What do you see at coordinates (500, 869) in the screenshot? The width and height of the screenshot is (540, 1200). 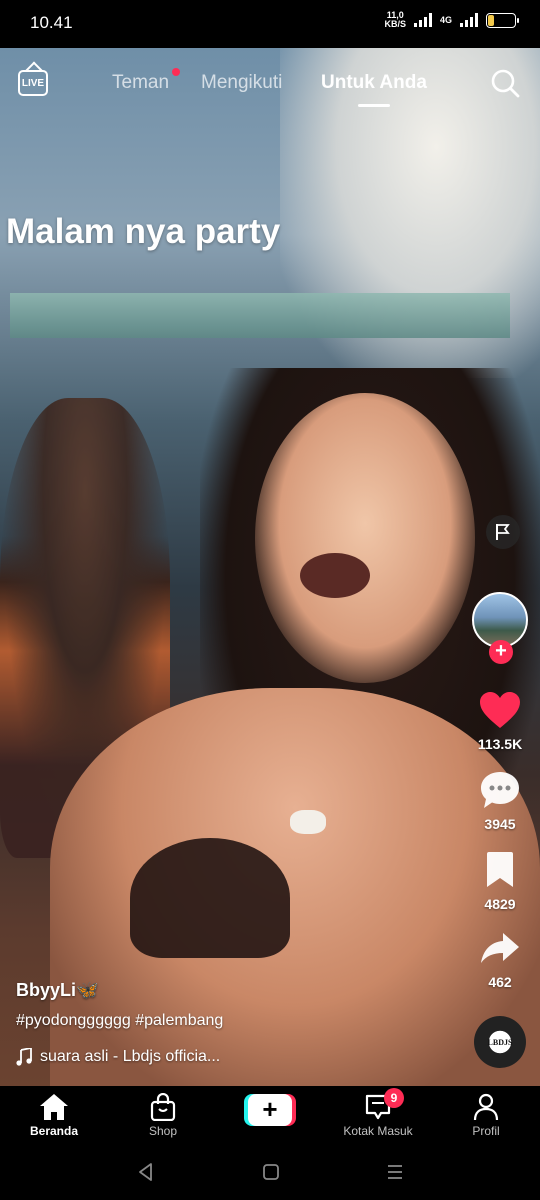 I see `bookmark-icon` at bounding box center [500, 869].